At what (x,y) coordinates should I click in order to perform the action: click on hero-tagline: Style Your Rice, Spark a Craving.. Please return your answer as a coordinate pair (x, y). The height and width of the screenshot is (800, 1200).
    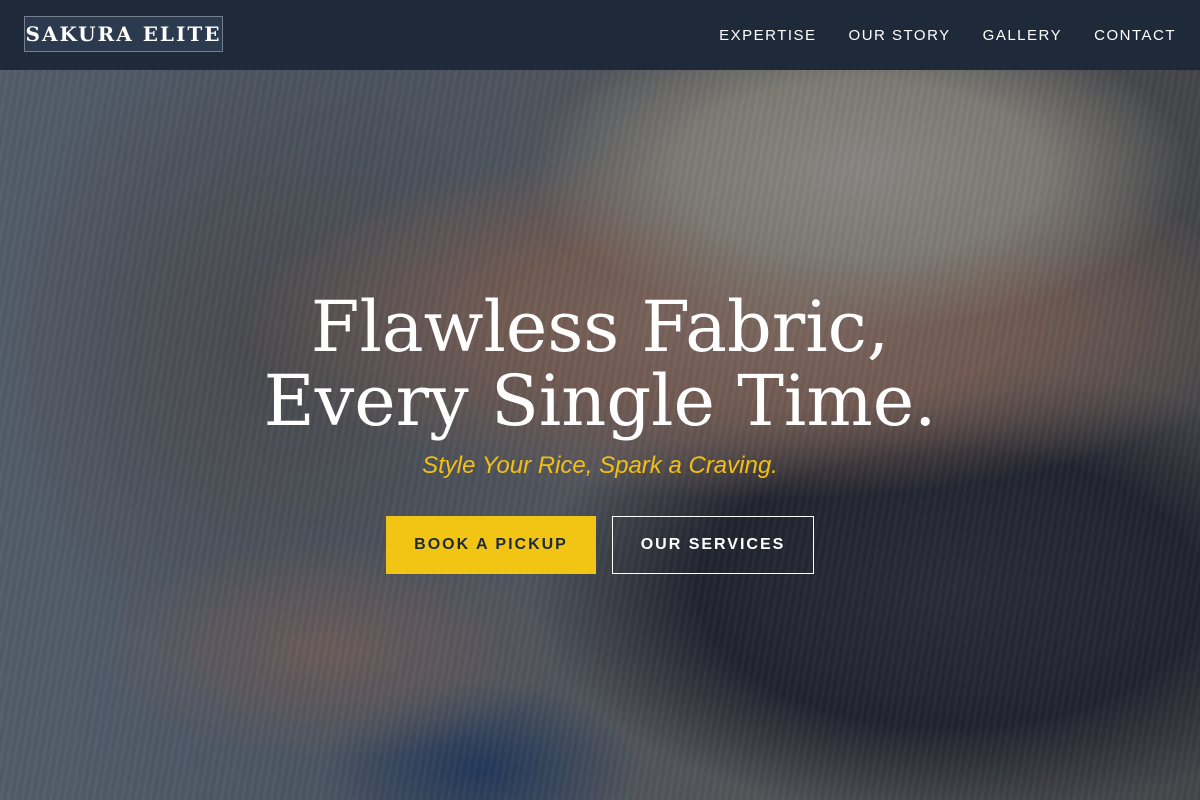
    Looking at the image, I should click on (600, 465).